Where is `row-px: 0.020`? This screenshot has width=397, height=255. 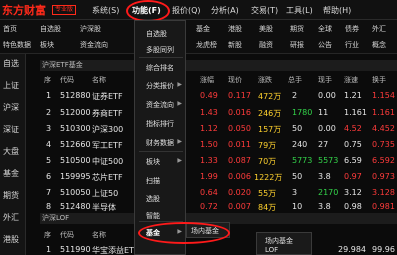
row-px: 0.020 is located at coordinates (239, 192).